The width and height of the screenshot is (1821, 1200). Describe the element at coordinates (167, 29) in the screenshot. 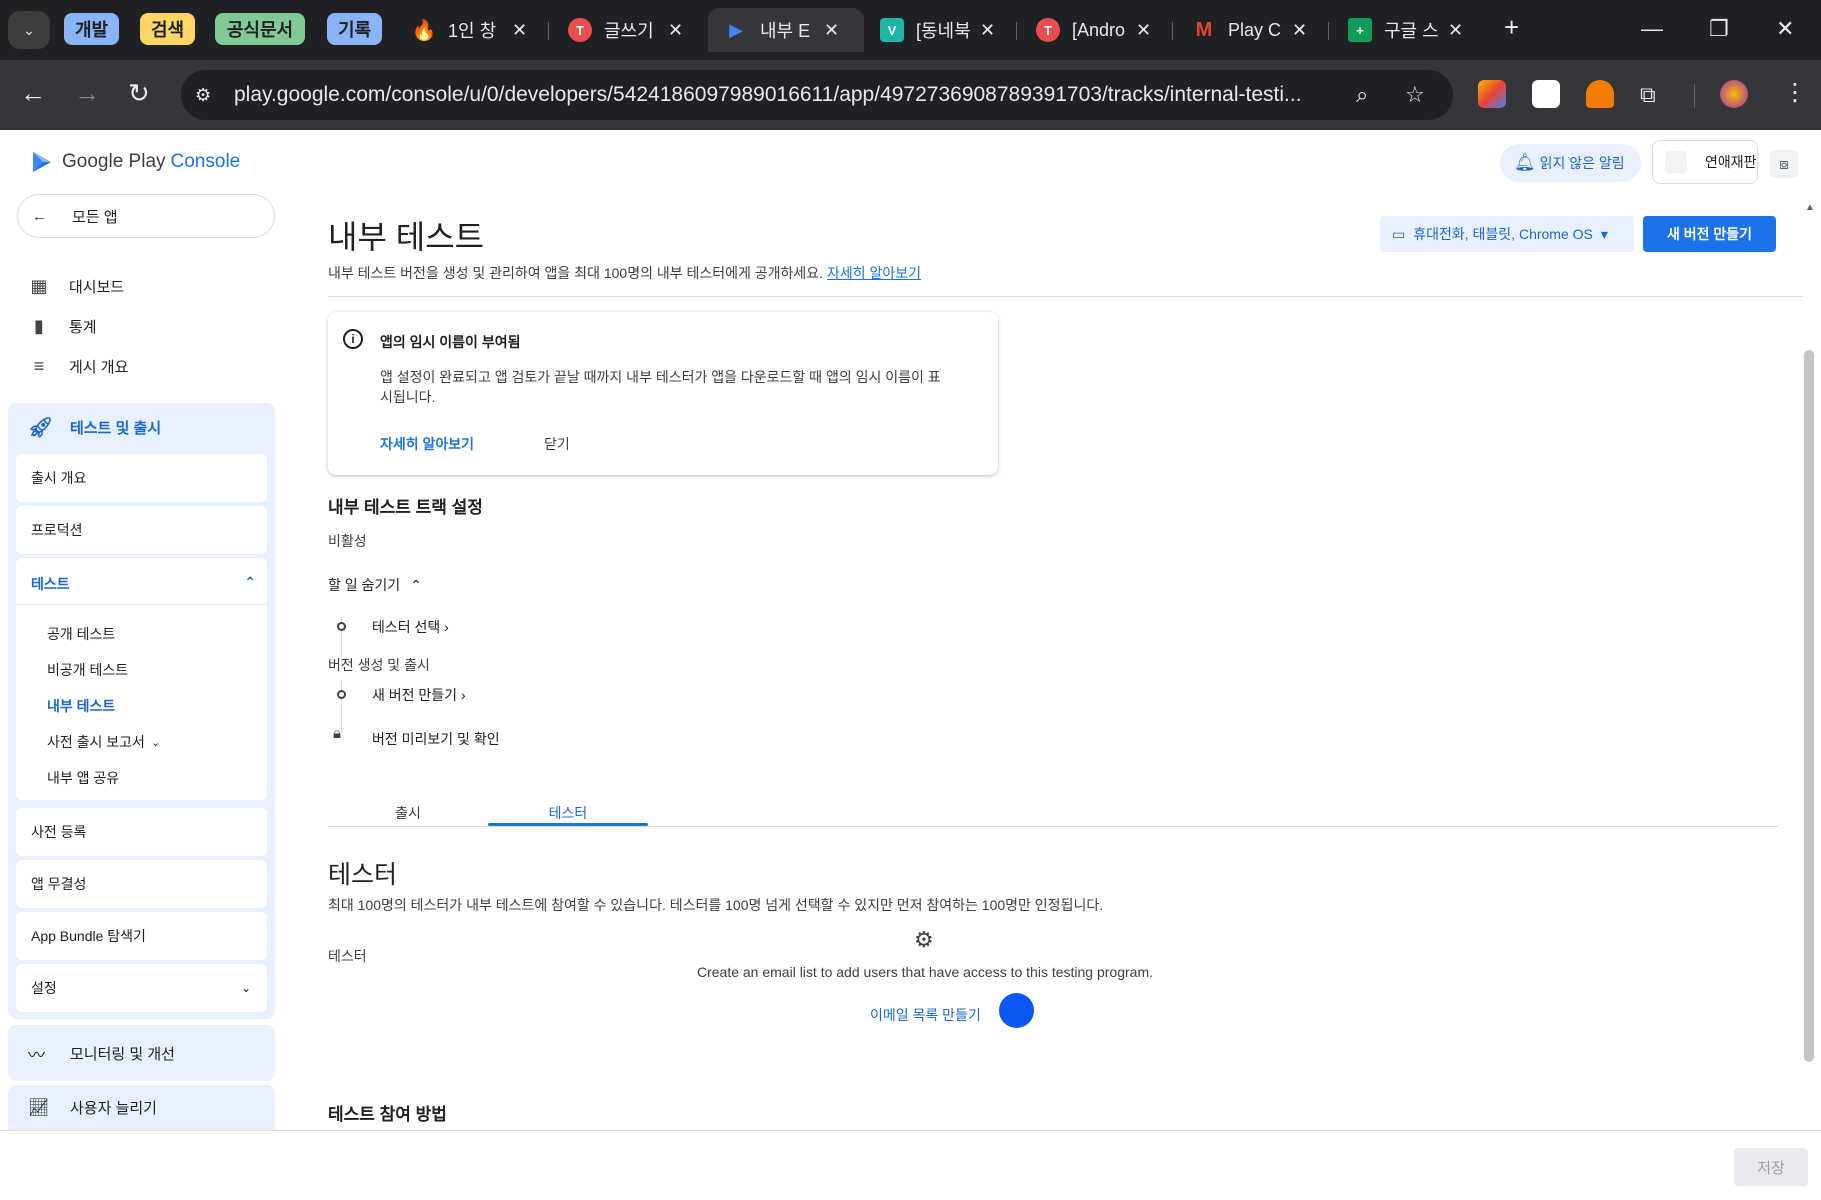

I see `tab-group-search: 검색` at that location.